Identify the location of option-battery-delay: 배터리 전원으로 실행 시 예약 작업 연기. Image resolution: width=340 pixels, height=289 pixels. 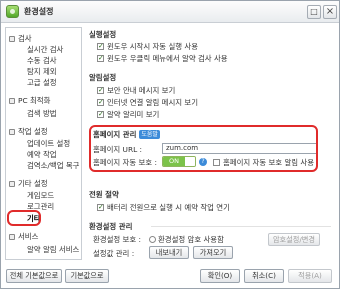
(163, 207).